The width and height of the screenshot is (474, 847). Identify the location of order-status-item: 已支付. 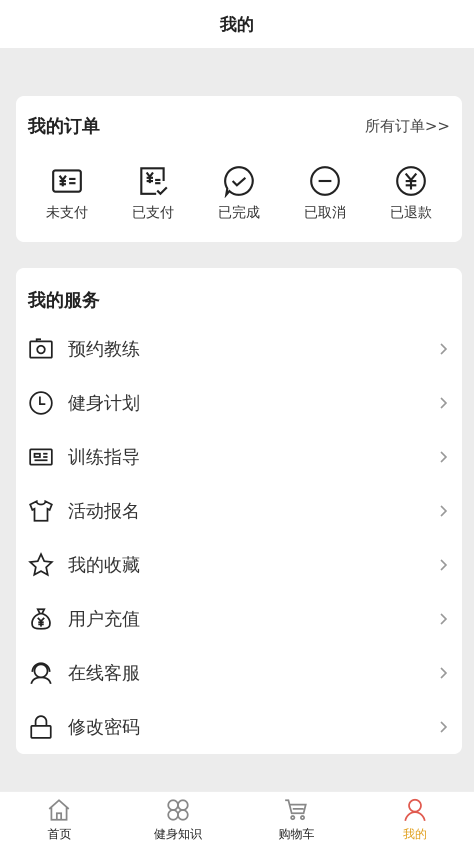
(153, 193).